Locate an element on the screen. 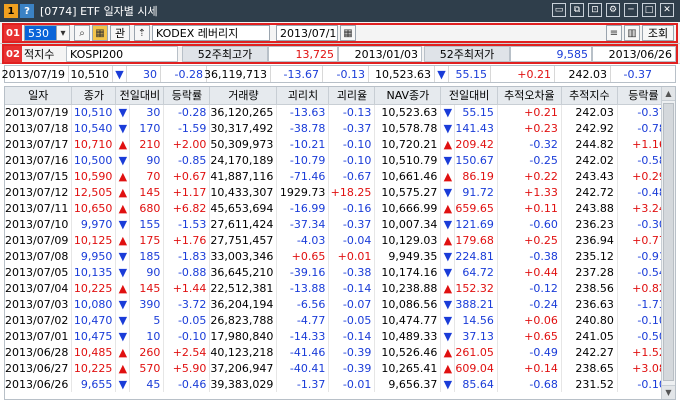 The height and width of the screenshot is (404, 680). scroll-down-icon: ▼ is located at coordinates (668, 392).